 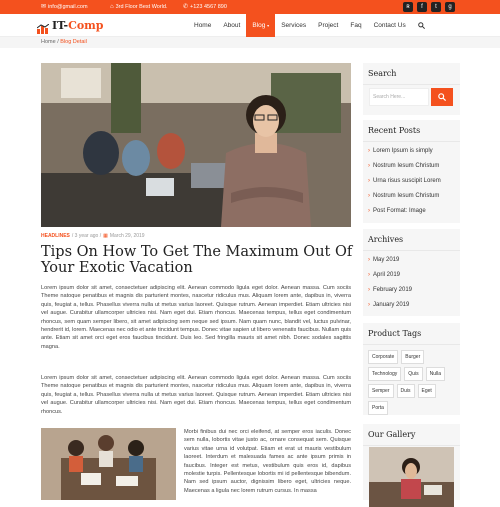 I want to click on post-inline-image, so click(x=108, y=464).